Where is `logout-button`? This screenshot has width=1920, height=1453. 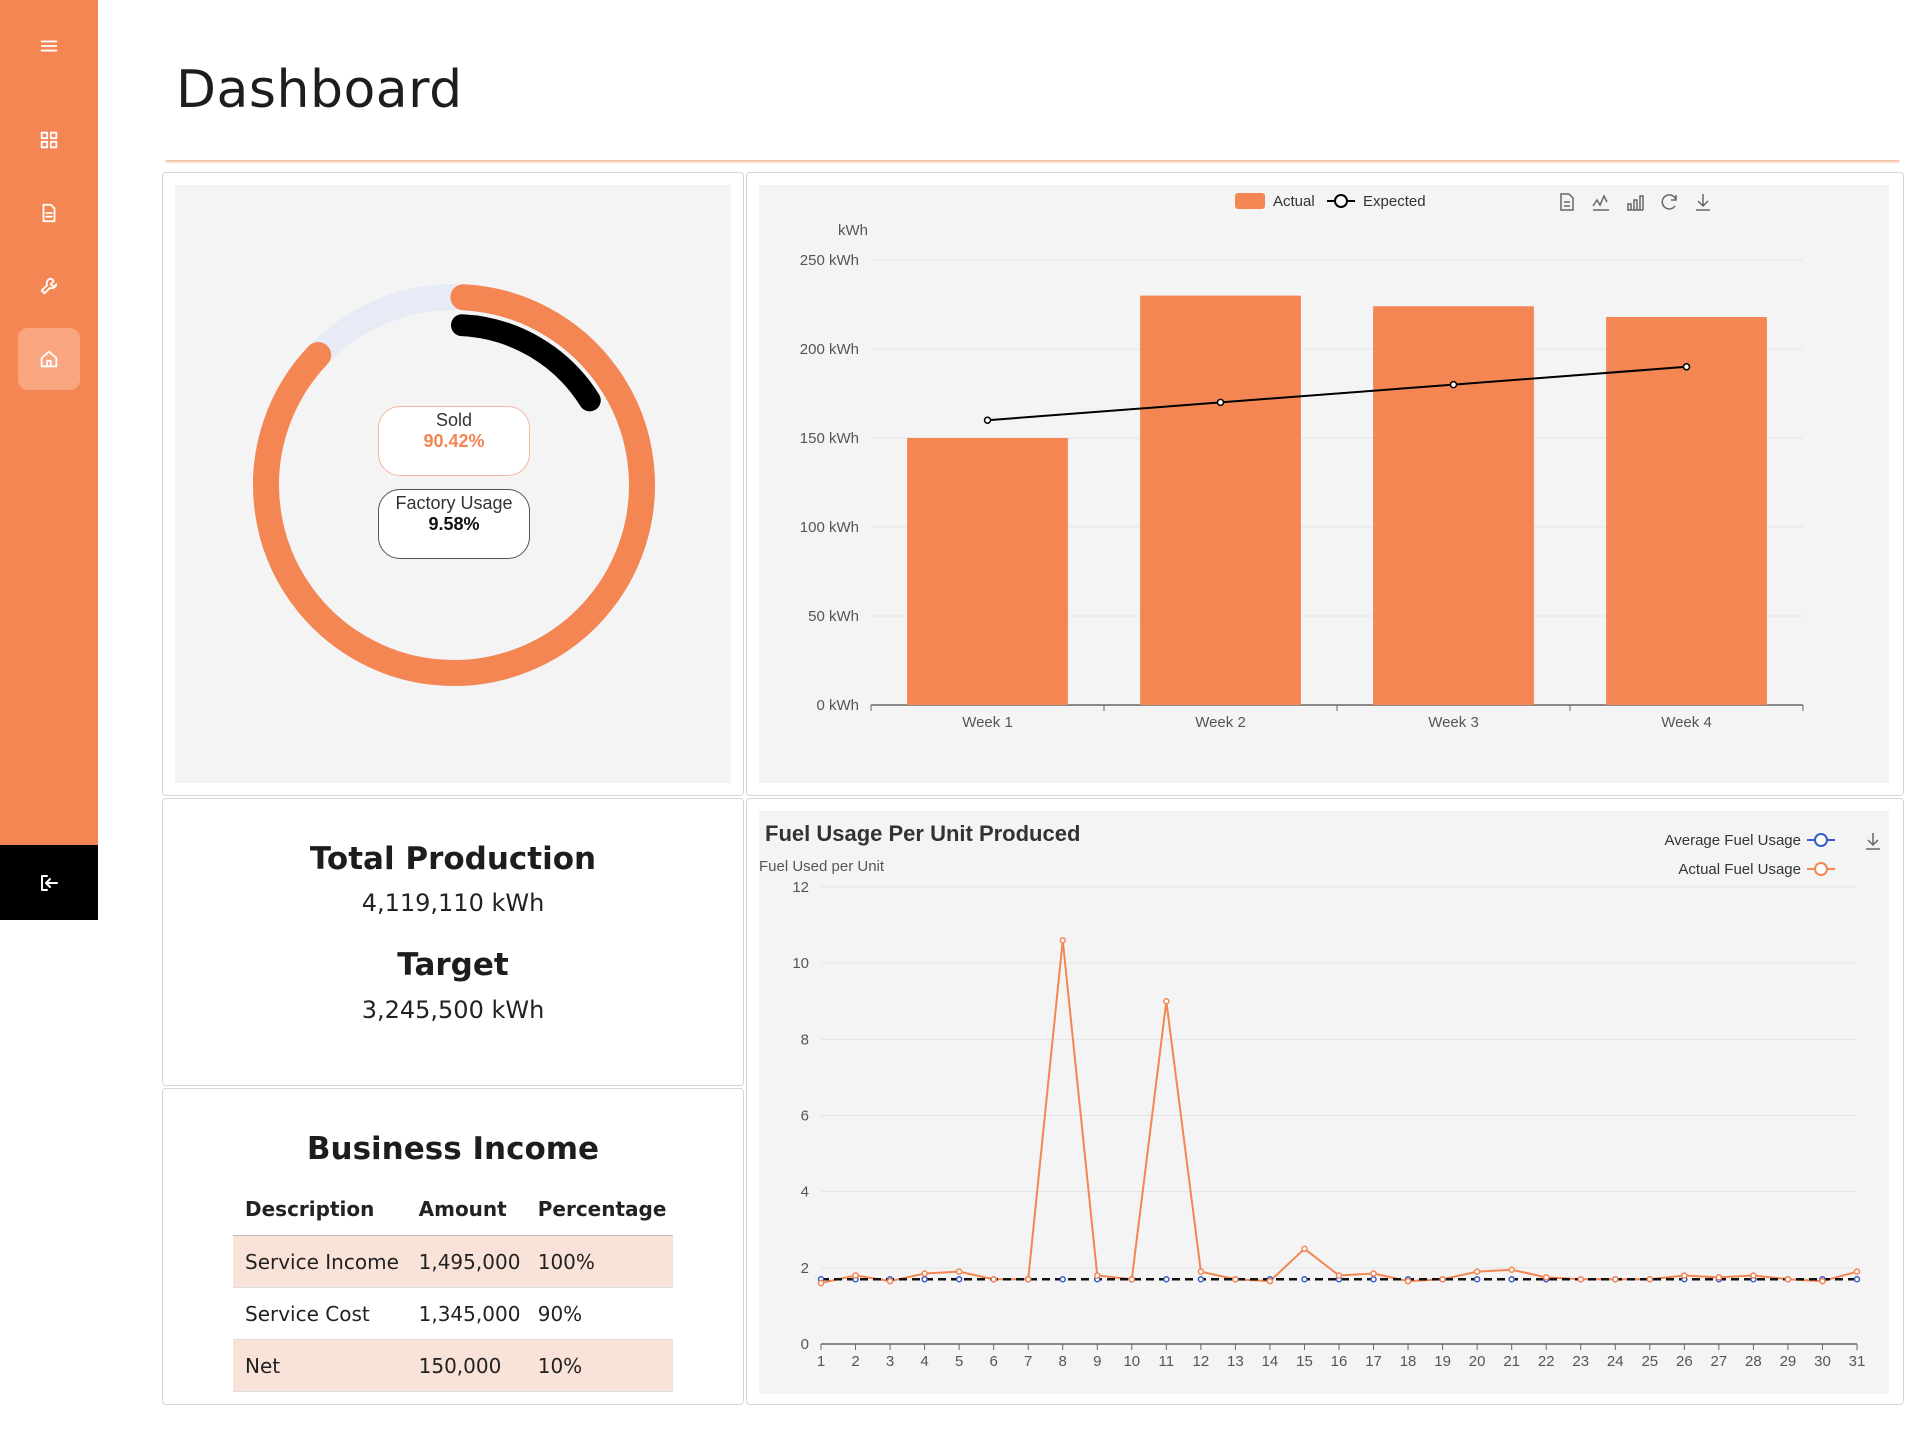
logout-button is located at coordinates (49, 882).